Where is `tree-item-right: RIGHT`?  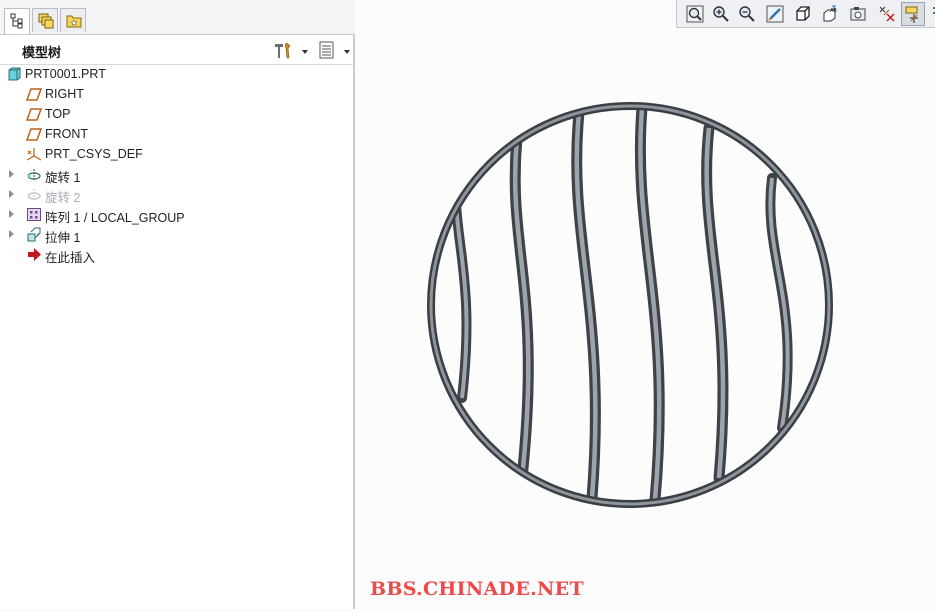
tree-item-right: RIGHT is located at coordinates (176, 94).